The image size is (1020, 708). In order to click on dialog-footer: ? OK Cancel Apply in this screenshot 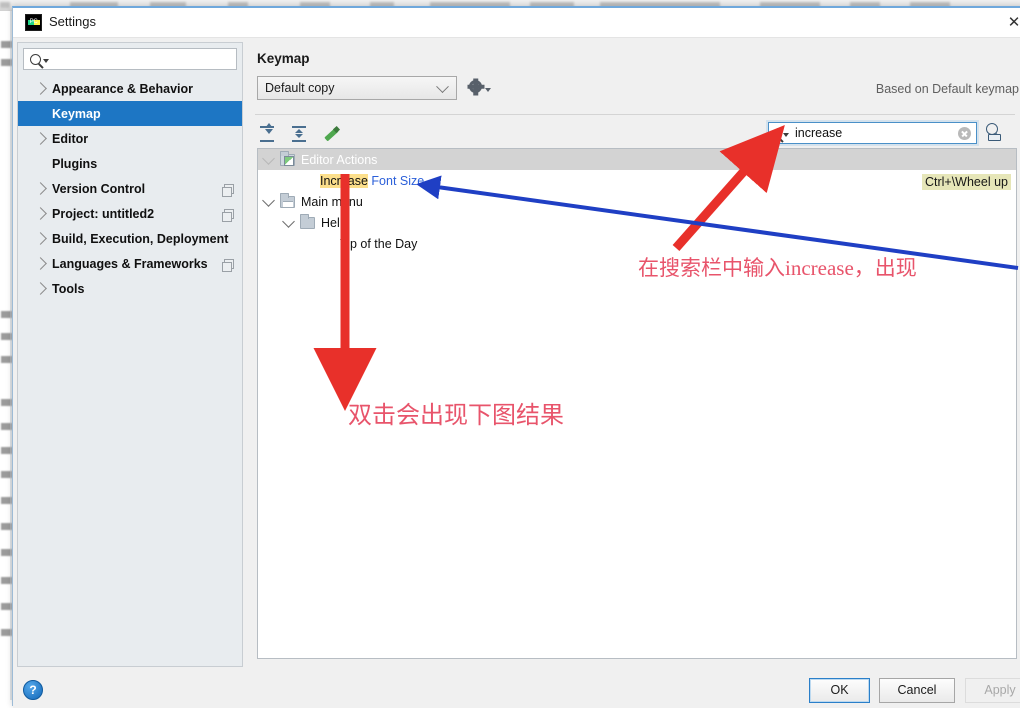, I will do `click(516, 689)`.